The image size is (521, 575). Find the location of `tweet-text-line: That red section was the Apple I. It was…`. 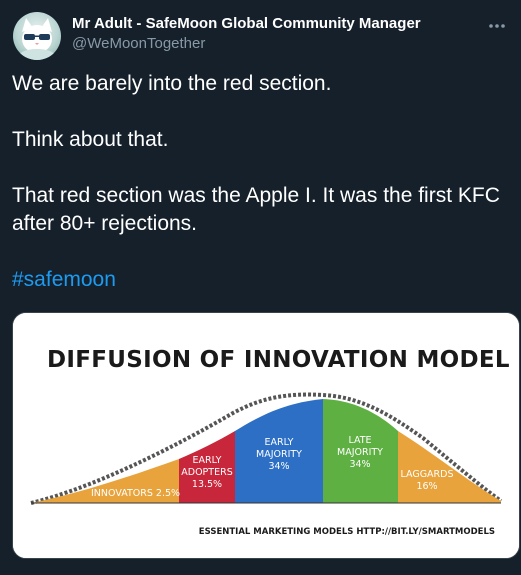

tweet-text-line: That red section was the Apple I. It was… is located at coordinates (256, 209).